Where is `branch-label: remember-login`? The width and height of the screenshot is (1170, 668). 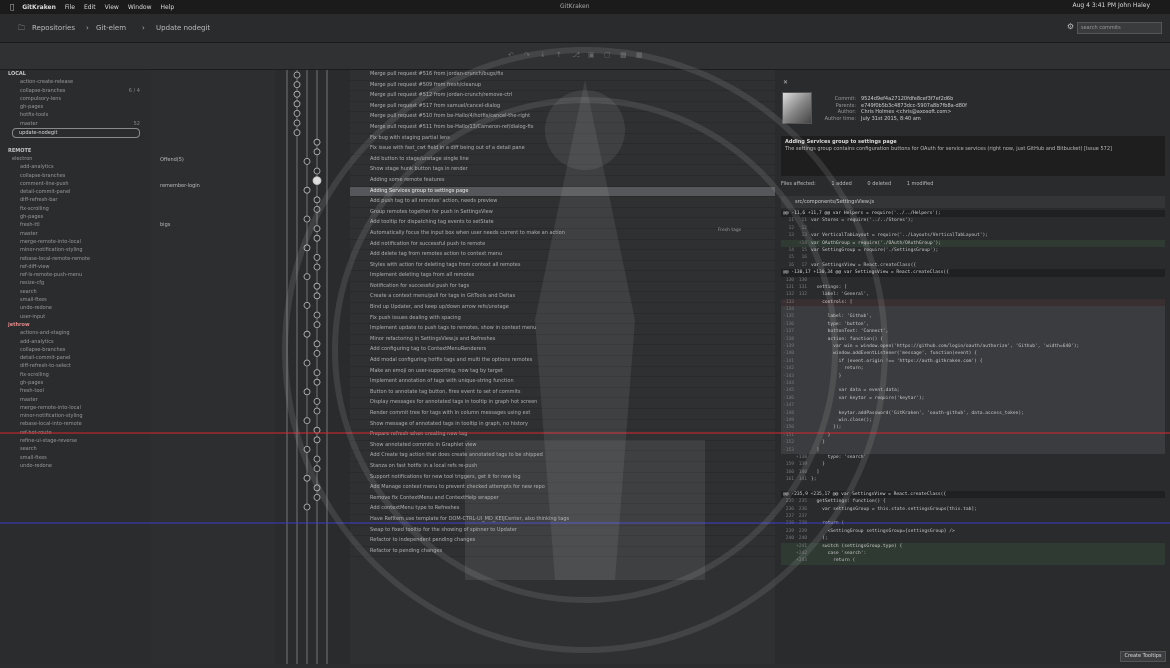 branch-label: remember-login is located at coordinates (180, 186).